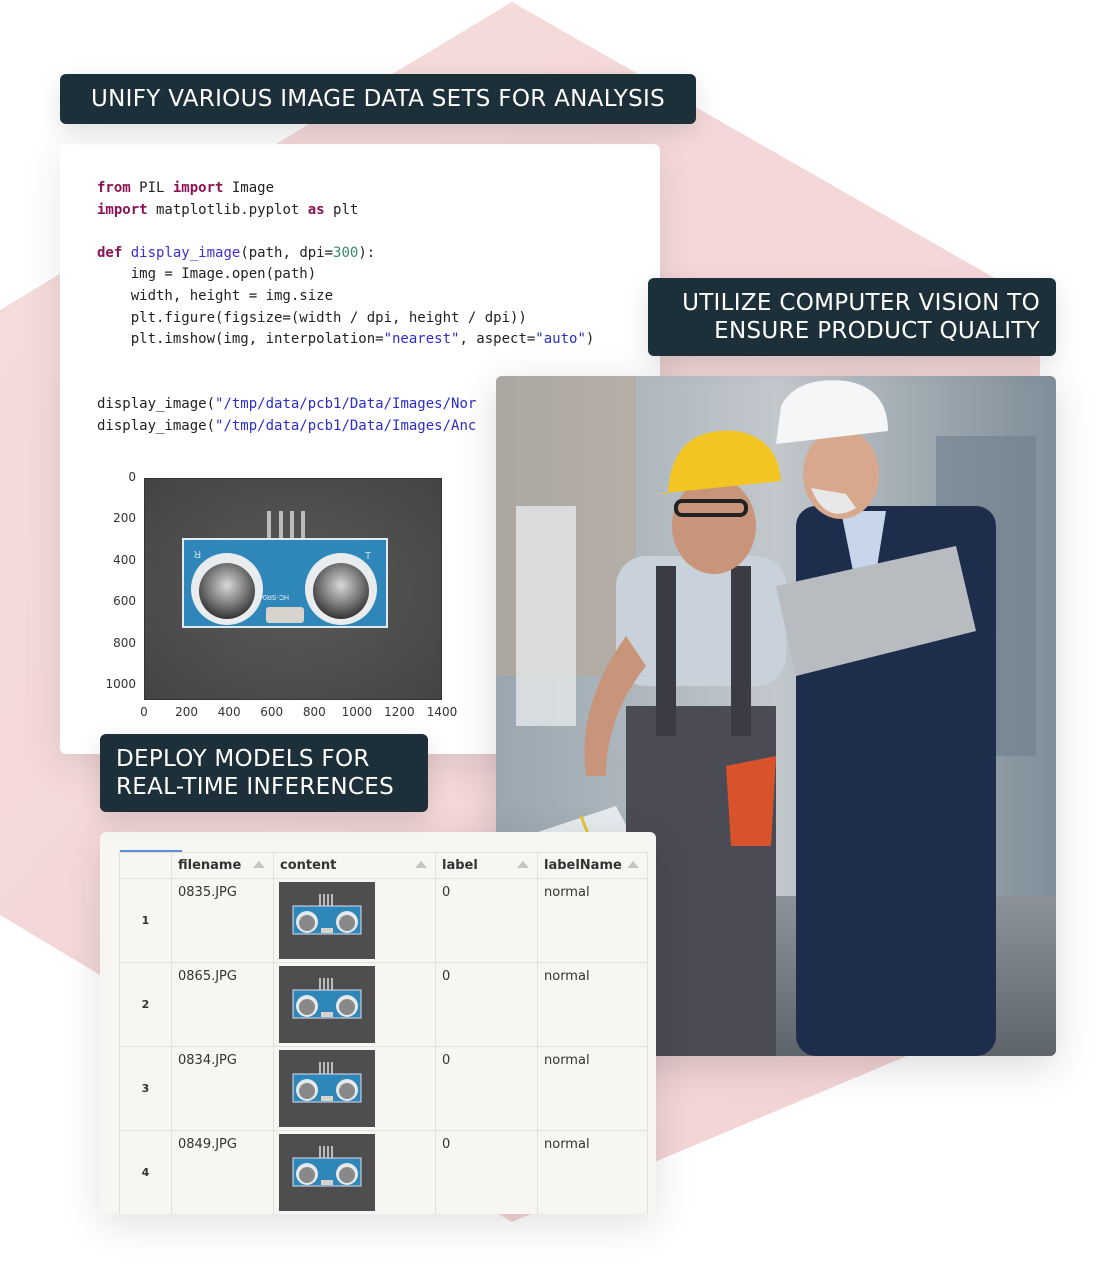  What do you see at coordinates (255, 787) in the screenshot?
I see `tag-deploy-line2: REAL-TIME INFERENCES` at bounding box center [255, 787].